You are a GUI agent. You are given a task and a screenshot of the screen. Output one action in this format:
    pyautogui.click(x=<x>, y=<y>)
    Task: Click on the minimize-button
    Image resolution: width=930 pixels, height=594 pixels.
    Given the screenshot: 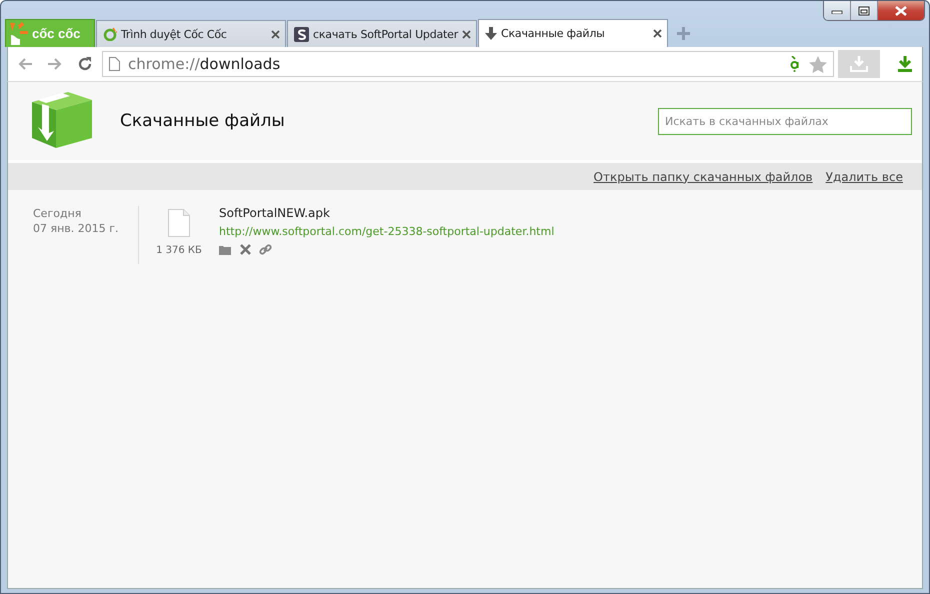 What is the action you would take?
    pyautogui.click(x=837, y=10)
    